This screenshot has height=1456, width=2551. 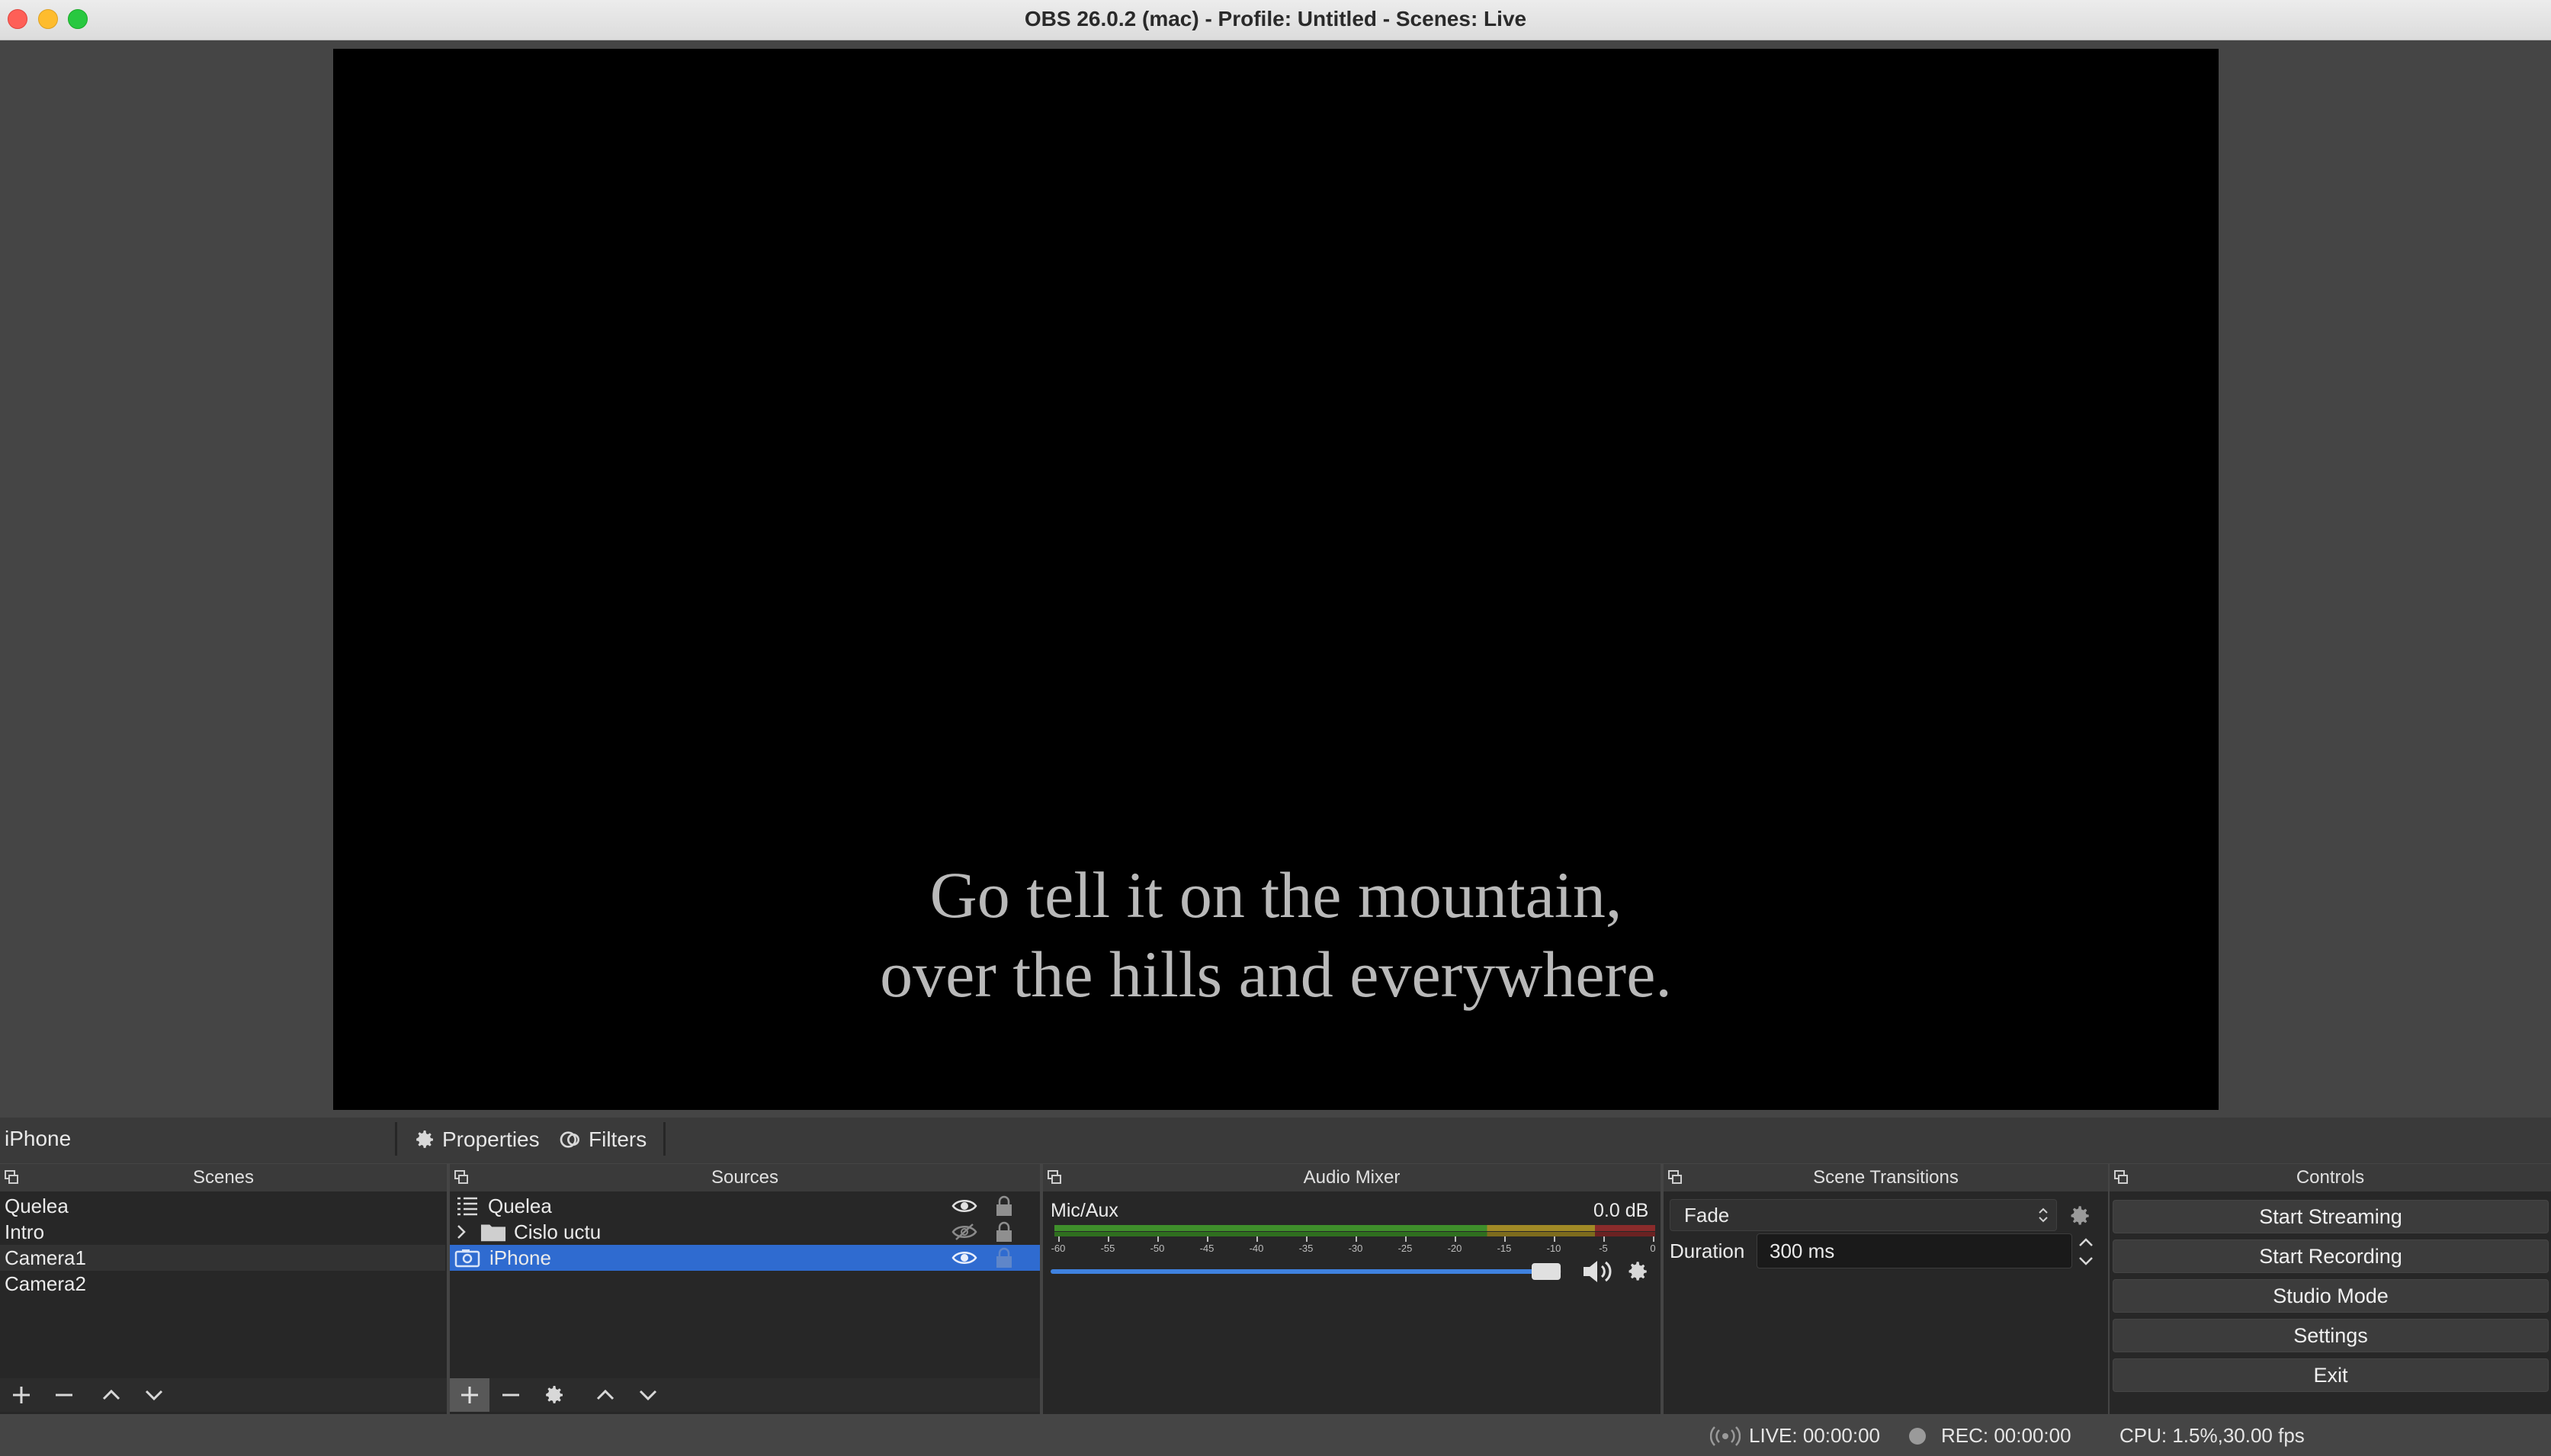 I want to click on properties-label: Properties, so click(x=491, y=1139).